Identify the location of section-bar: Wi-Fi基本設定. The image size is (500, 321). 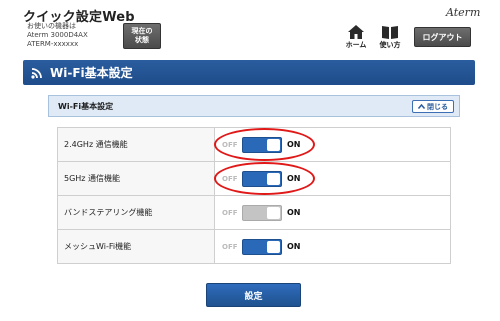
(249, 72).